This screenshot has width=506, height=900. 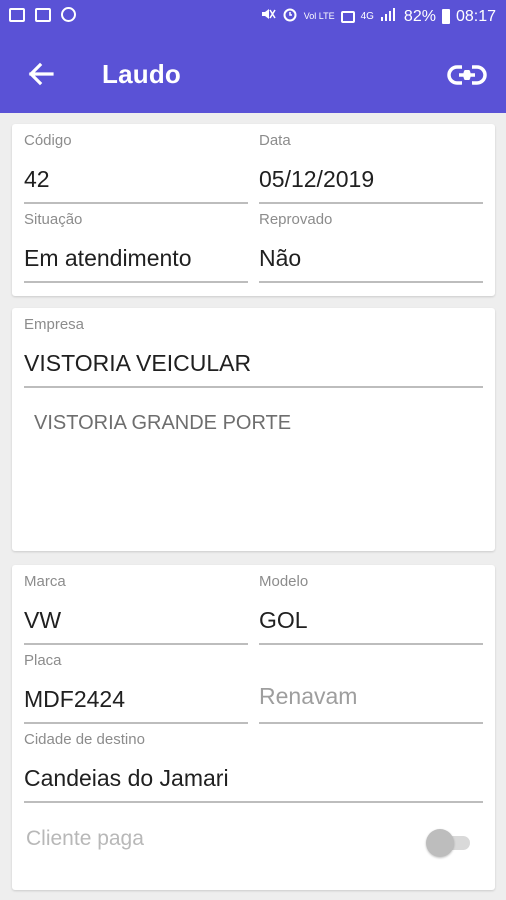 What do you see at coordinates (136, 282) in the screenshot?
I see `situacao-underline` at bounding box center [136, 282].